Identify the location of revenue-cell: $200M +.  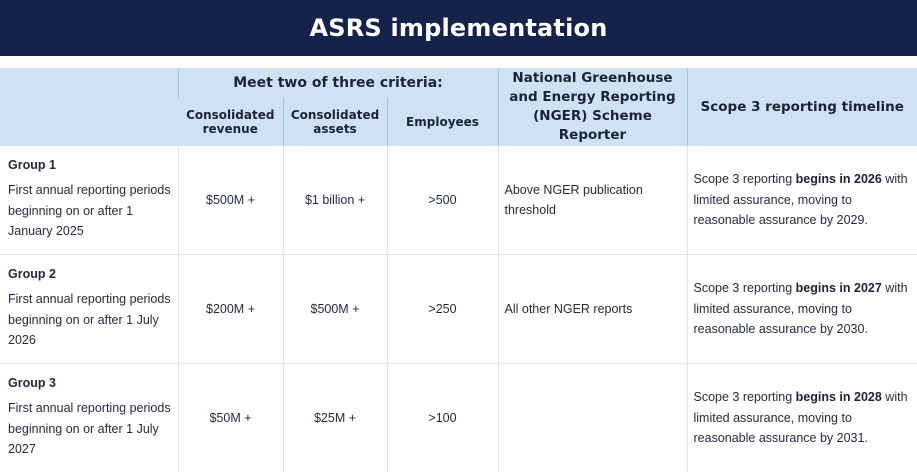
(230, 309).